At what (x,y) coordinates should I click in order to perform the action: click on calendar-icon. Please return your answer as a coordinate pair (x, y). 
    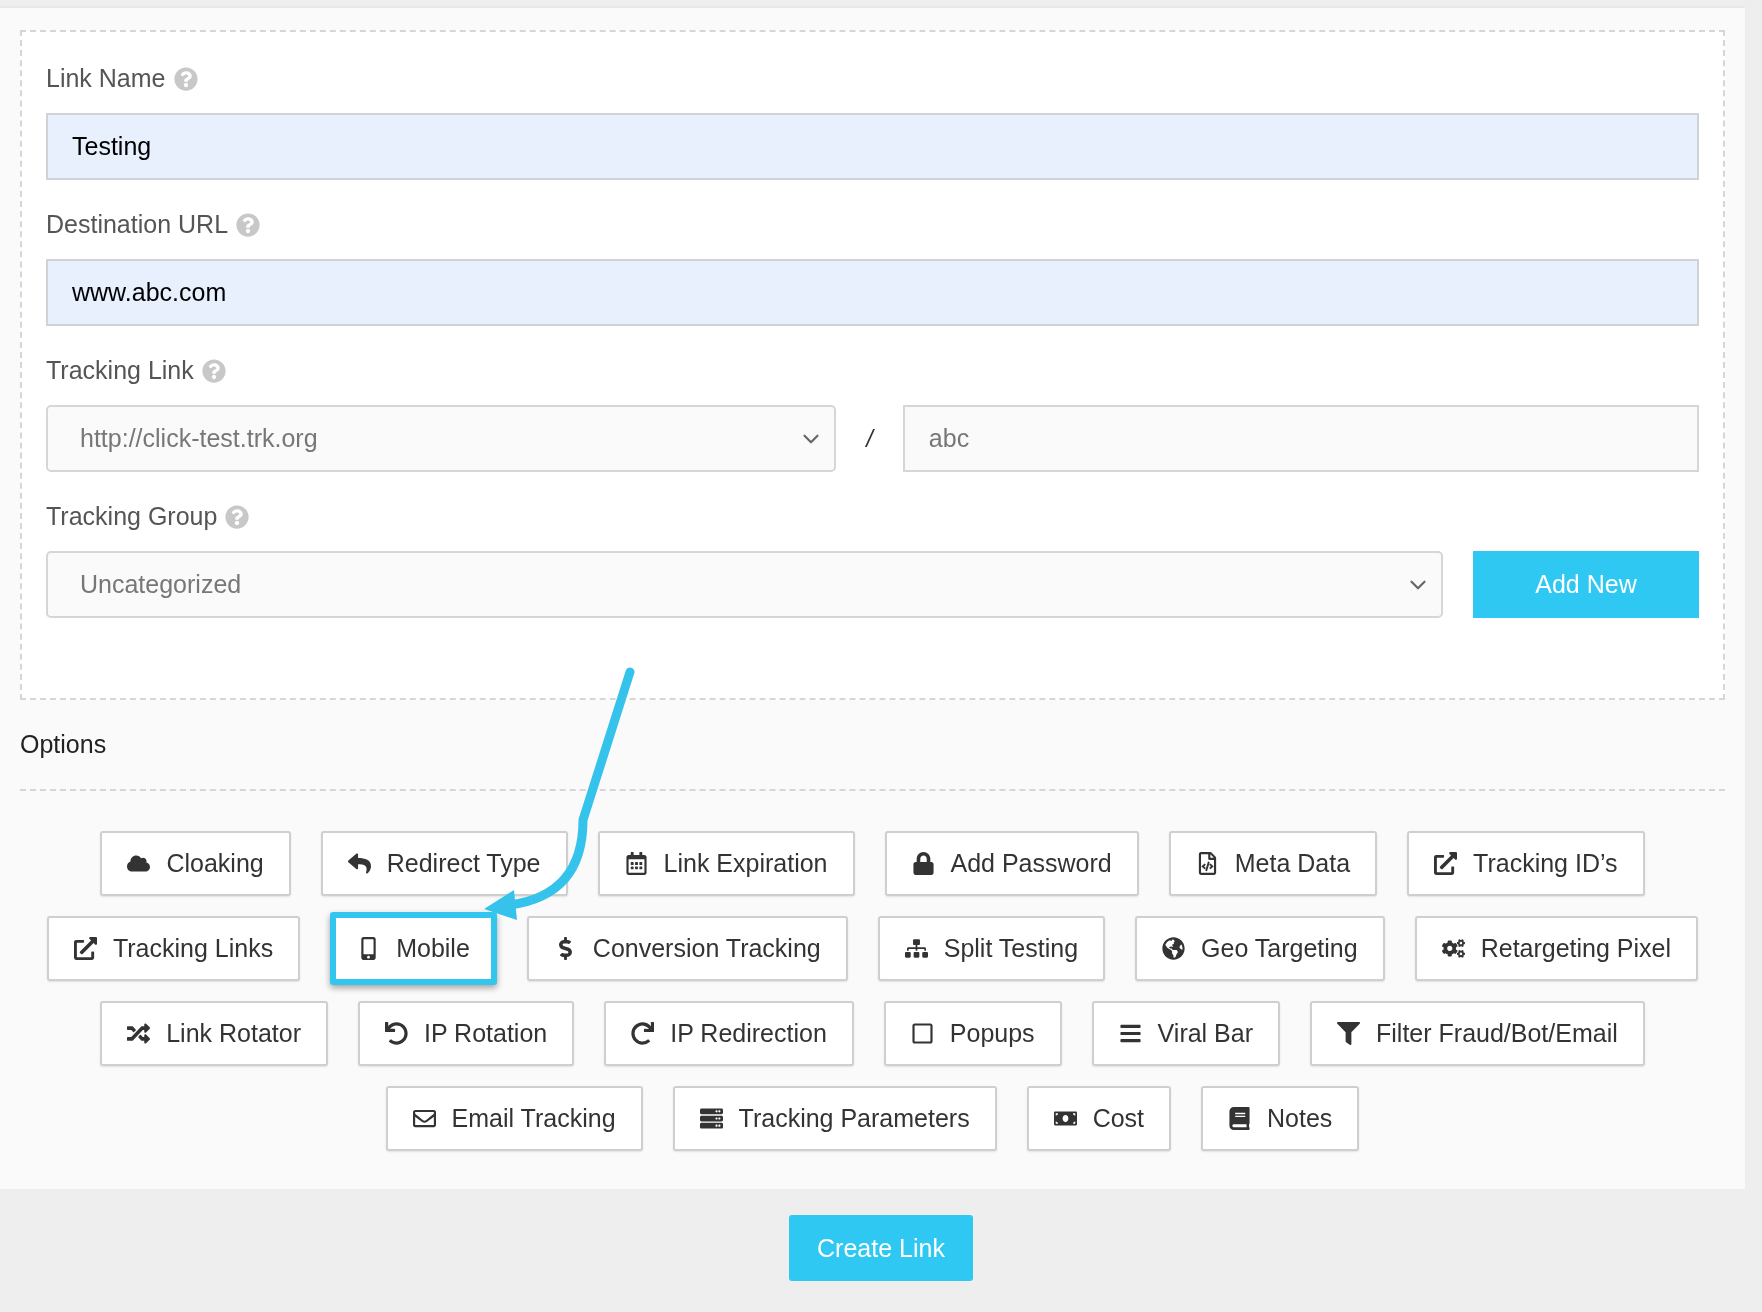
    Looking at the image, I should click on (636, 863).